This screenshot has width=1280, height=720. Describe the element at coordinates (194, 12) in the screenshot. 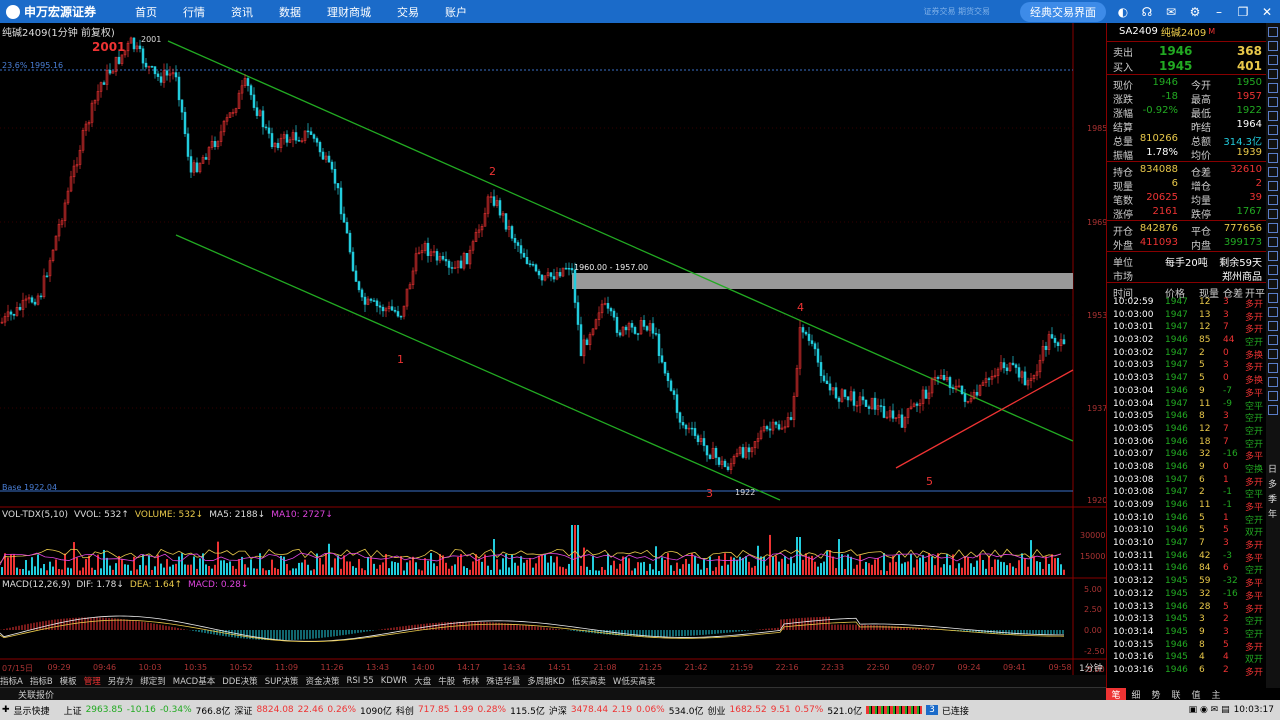

I see `menu-quotes: 行情` at that location.